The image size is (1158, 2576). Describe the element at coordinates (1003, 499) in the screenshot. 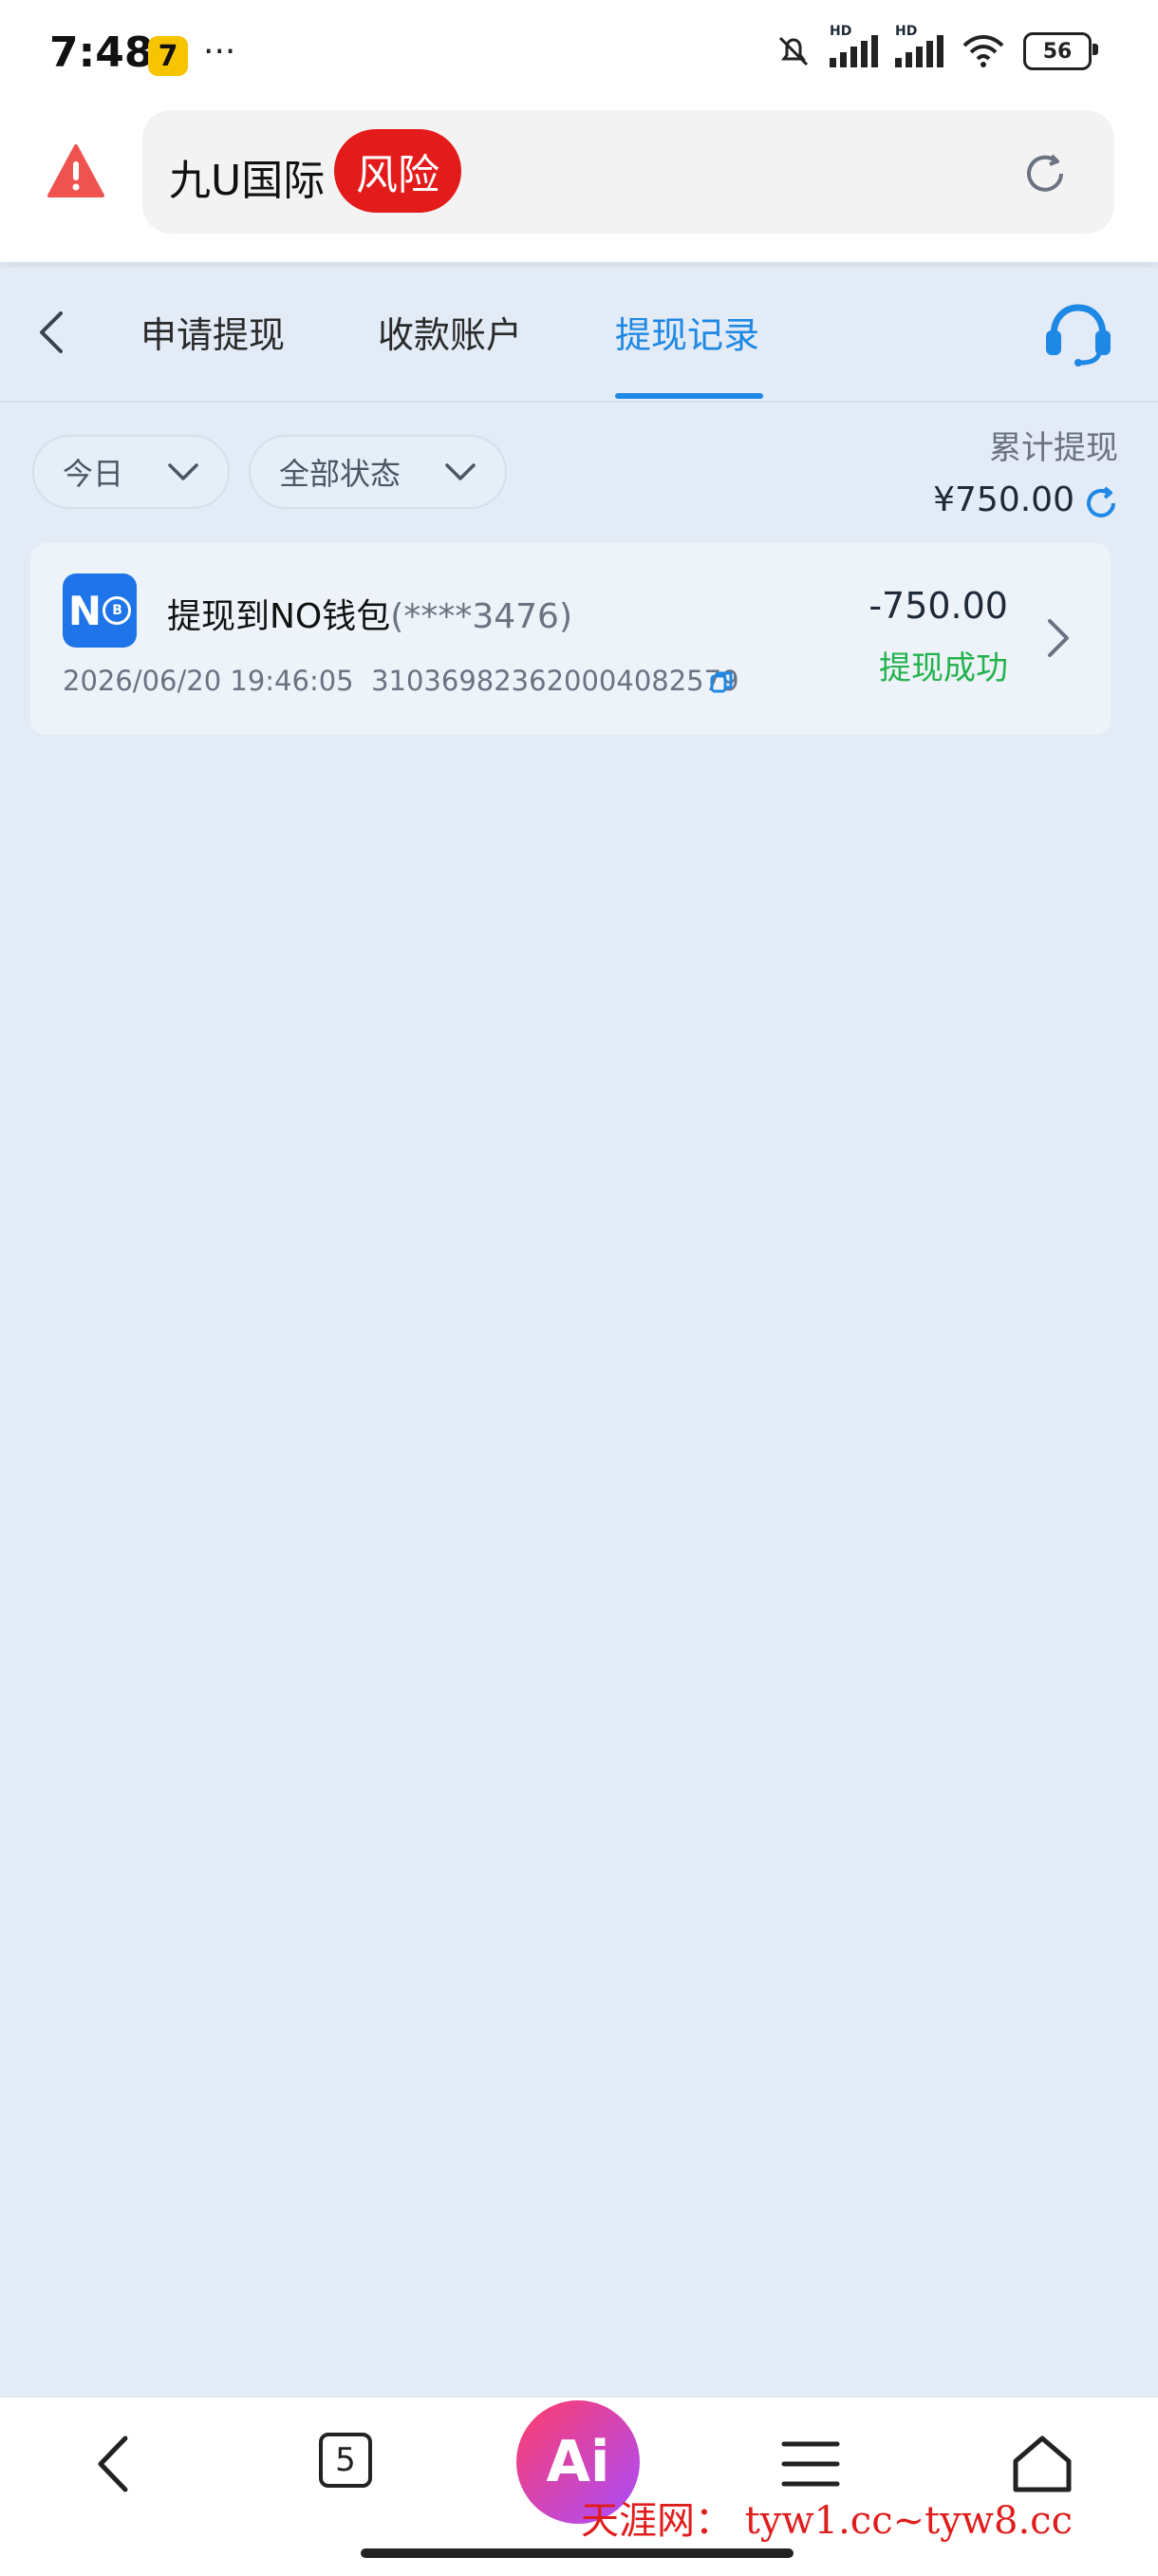

I see `total-withdraw-amount: ¥750.00` at that location.